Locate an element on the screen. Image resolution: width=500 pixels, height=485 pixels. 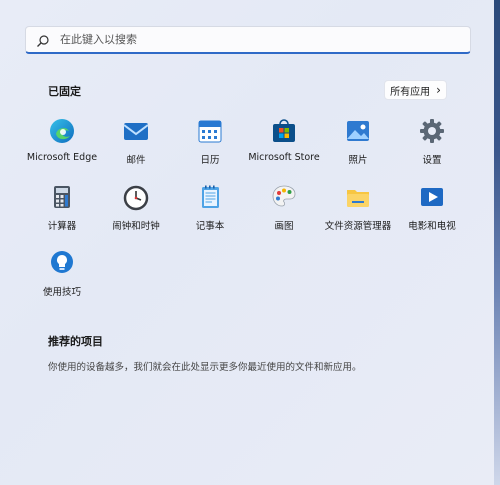
movies-tv-icon is located at coordinates (432, 197).